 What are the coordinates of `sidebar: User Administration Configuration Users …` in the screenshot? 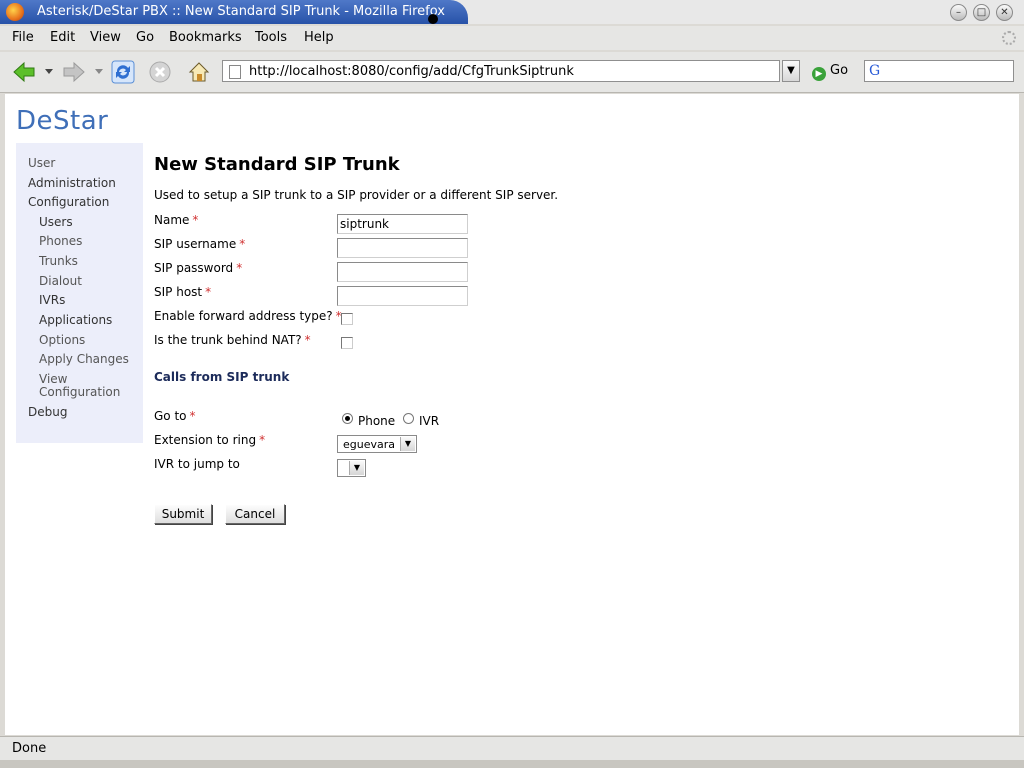 It's located at (79, 293).